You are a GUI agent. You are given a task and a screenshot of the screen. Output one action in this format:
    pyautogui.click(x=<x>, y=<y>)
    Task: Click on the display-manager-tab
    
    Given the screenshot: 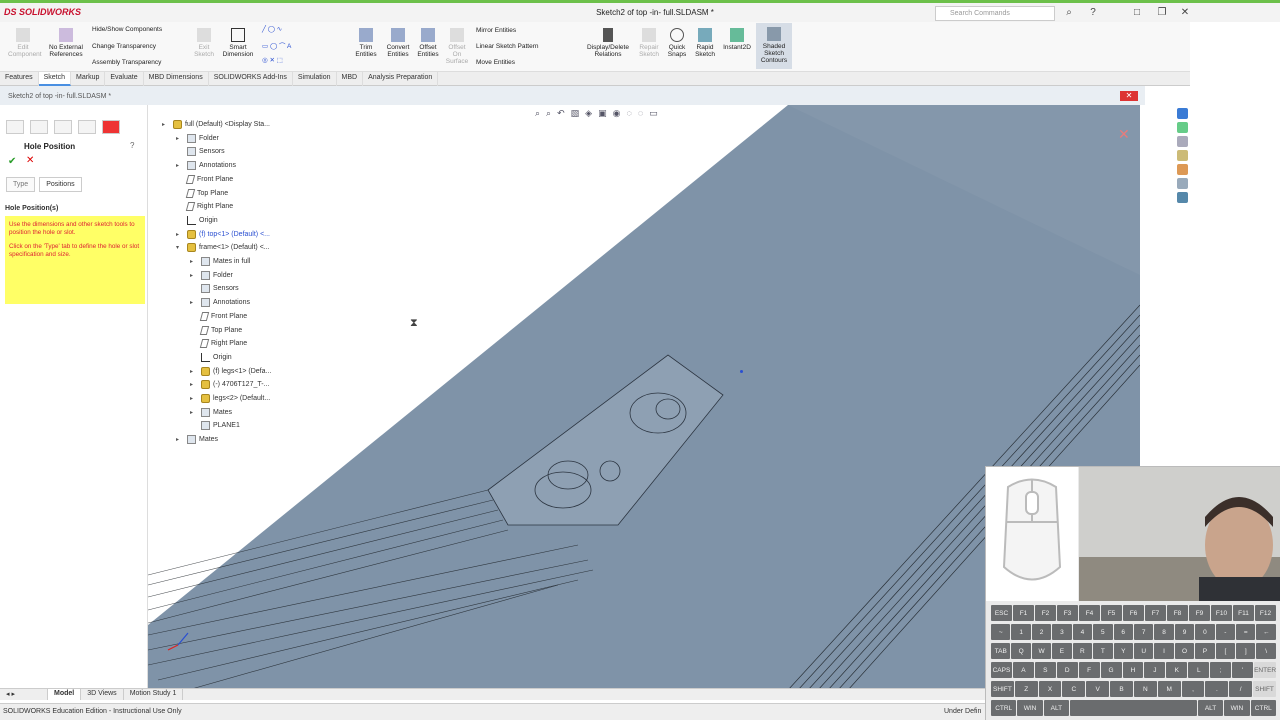 What is the action you would take?
    pyautogui.click(x=111, y=127)
    